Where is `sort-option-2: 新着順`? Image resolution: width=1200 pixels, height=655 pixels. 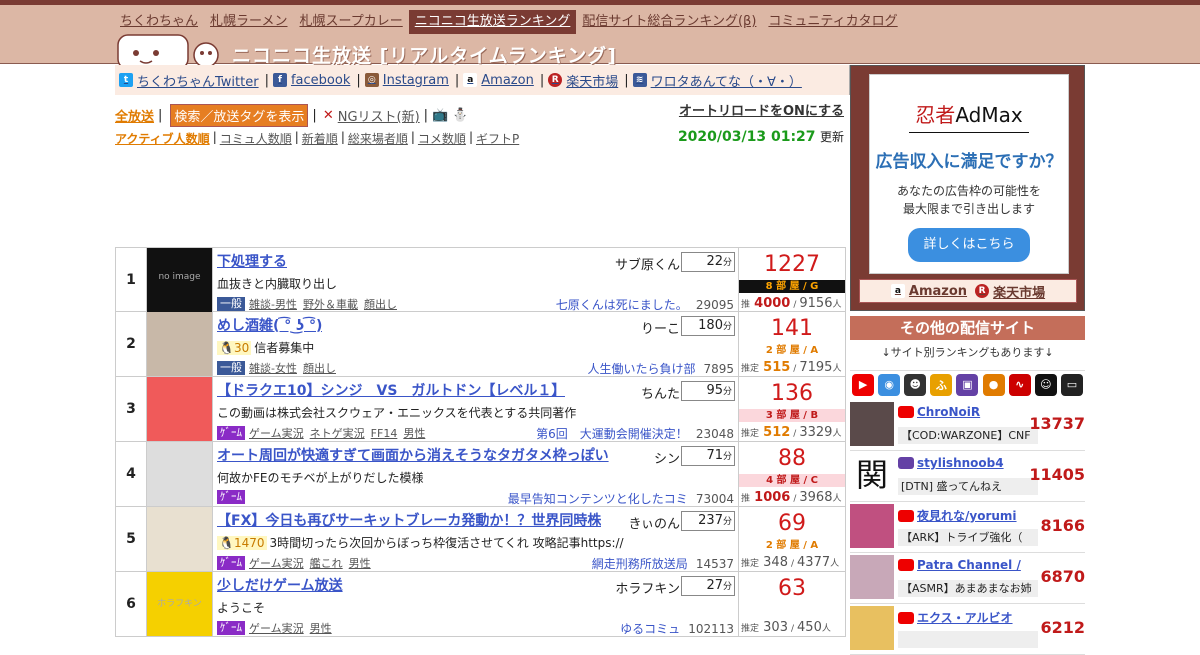
sort-option-2: 新着順 is located at coordinates (320, 138).